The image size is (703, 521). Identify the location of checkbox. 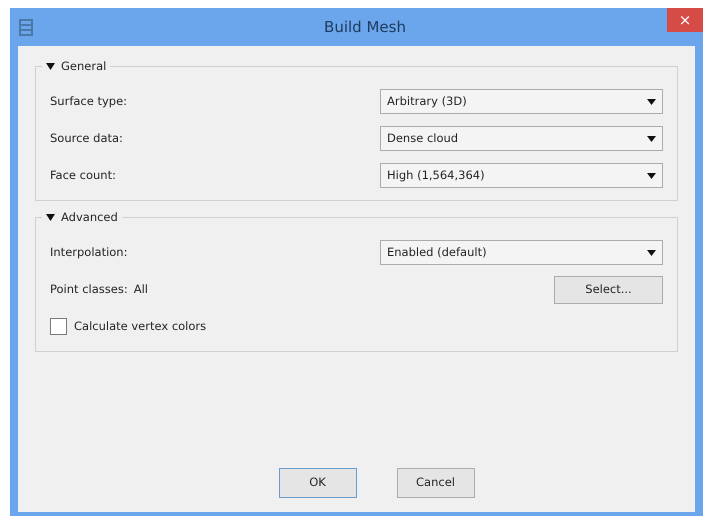
(58, 326).